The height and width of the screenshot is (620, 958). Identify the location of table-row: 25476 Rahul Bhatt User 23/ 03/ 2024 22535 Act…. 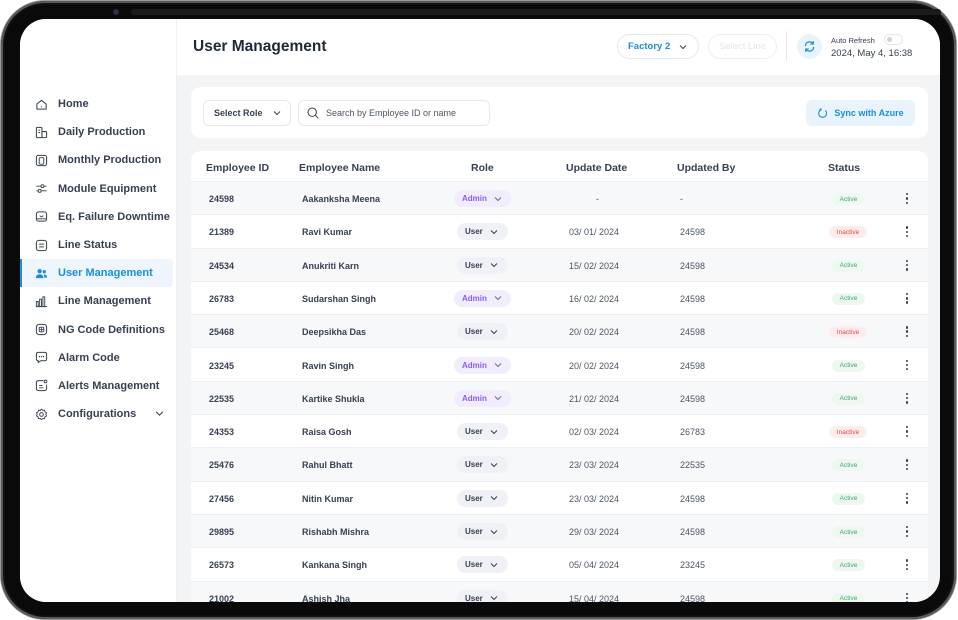
(559, 465).